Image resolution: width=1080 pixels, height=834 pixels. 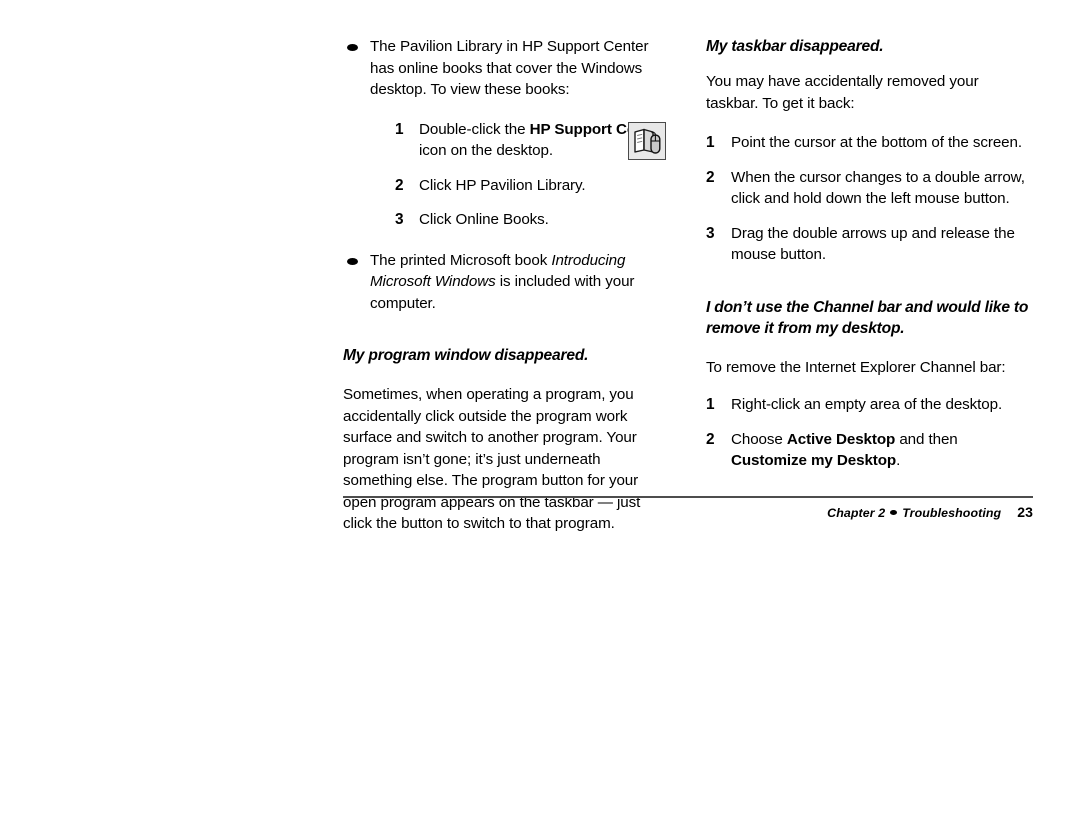 I want to click on bullet-text-lead: The printed Microsoft book, so click(x=461, y=260).